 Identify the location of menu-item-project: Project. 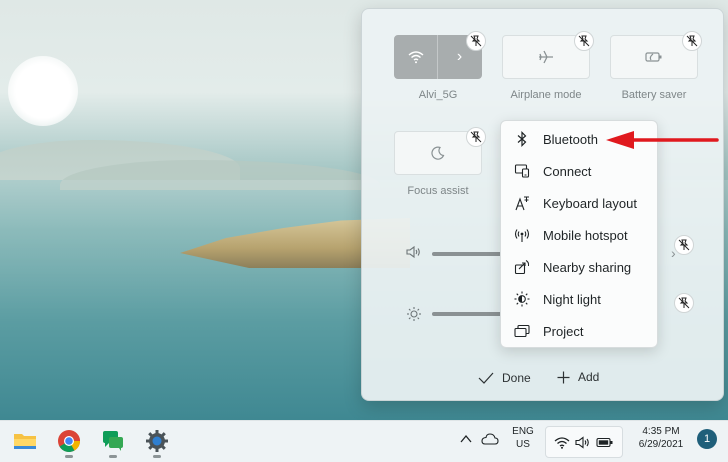
(580, 331).